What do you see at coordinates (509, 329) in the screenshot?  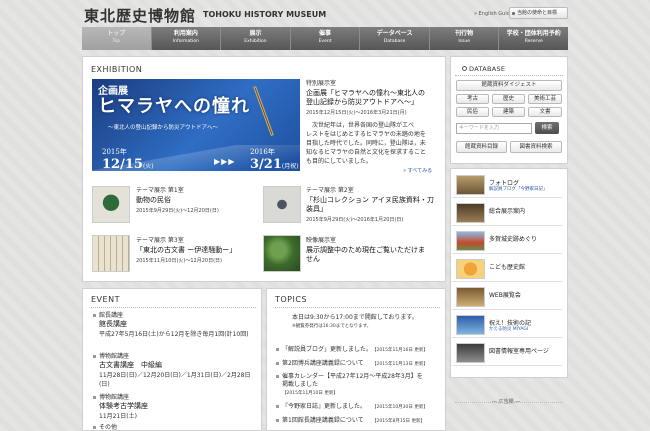 I see `link-sublabel: かえる防災 MIYAGI` at bounding box center [509, 329].